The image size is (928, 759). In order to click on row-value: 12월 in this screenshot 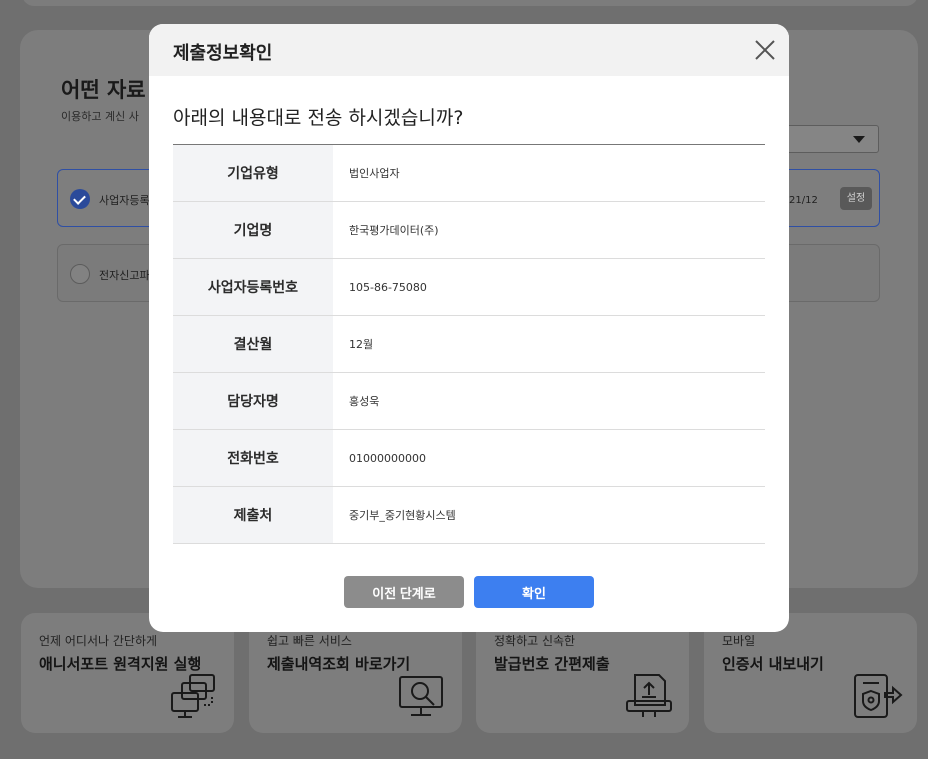, I will do `click(361, 344)`.